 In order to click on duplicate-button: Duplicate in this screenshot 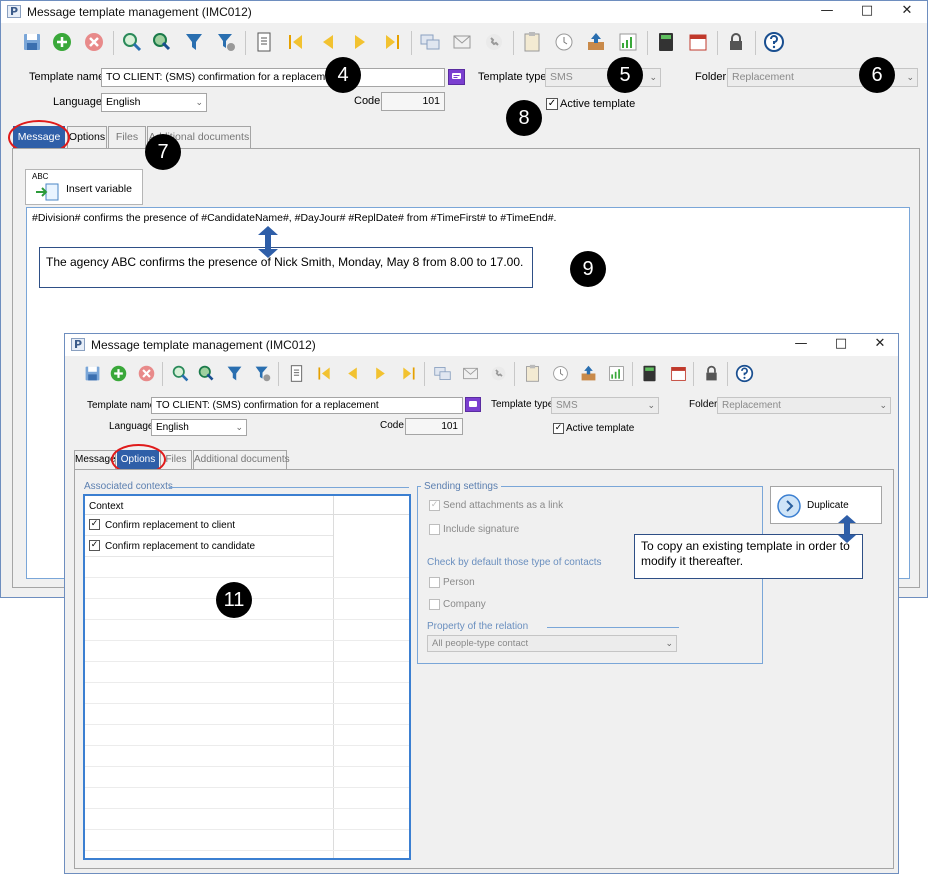, I will do `click(826, 505)`.